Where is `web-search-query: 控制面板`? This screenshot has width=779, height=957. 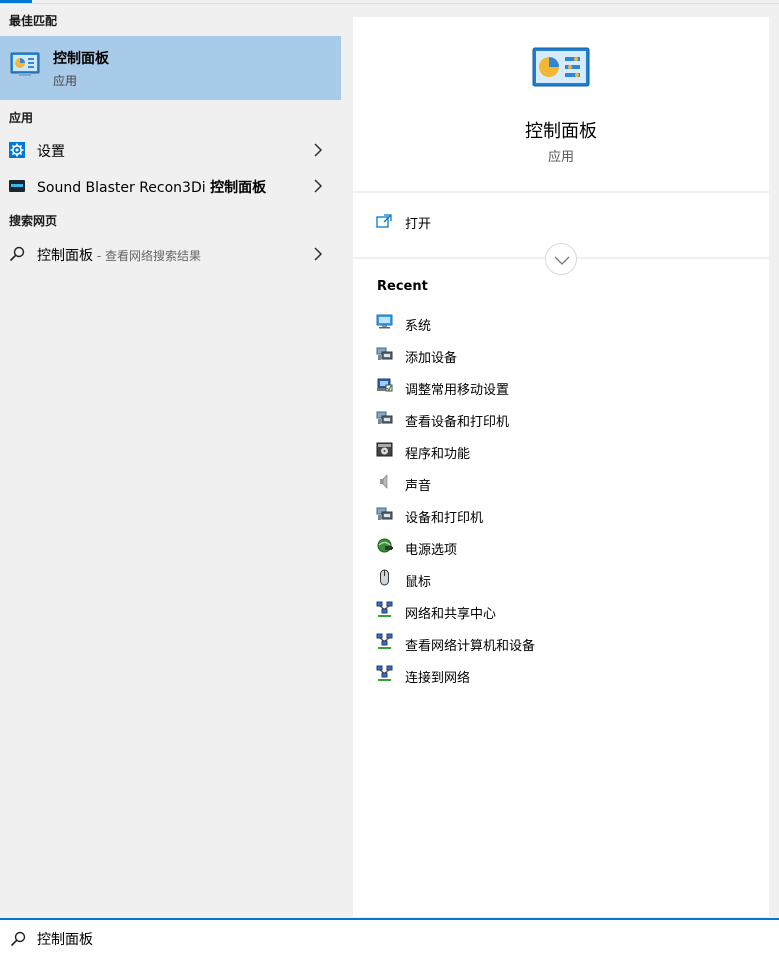 web-search-query: 控制面板 is located at coordinates (65, 256).